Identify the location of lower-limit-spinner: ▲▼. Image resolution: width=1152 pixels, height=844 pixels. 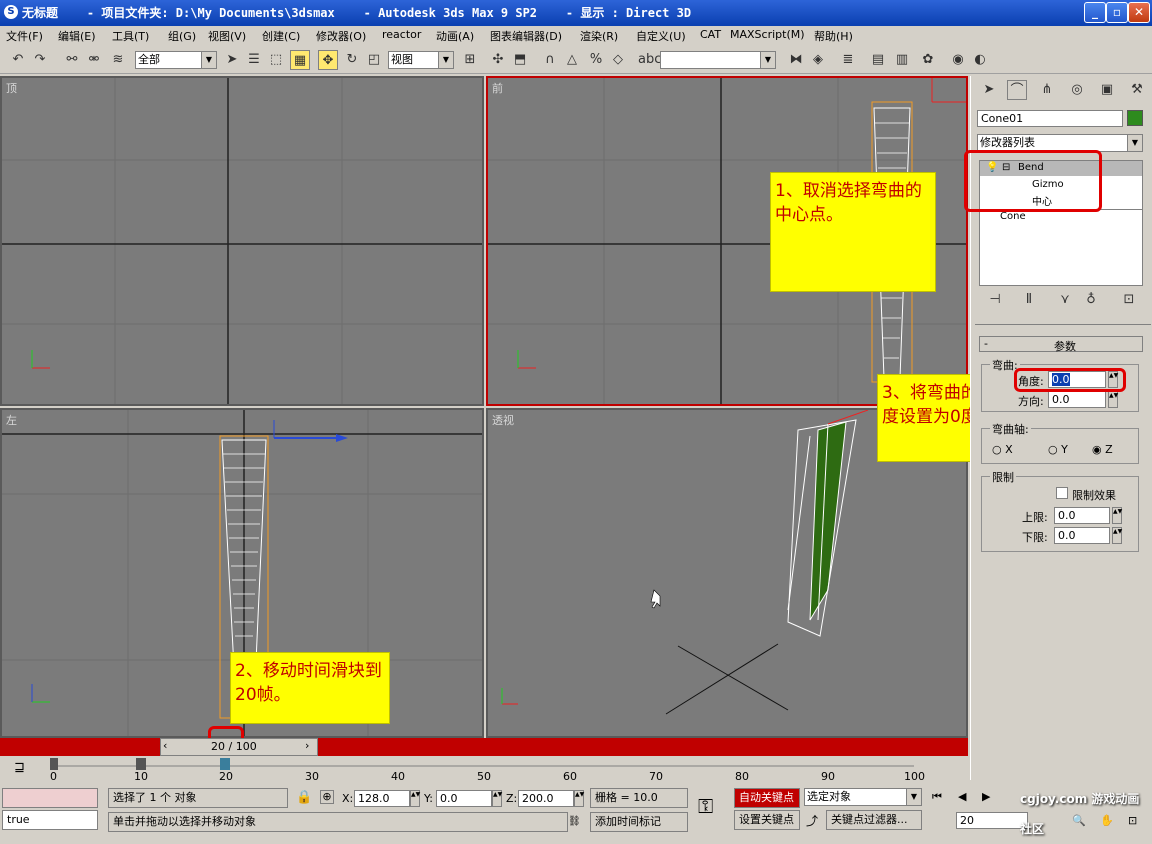
(1117, 535).